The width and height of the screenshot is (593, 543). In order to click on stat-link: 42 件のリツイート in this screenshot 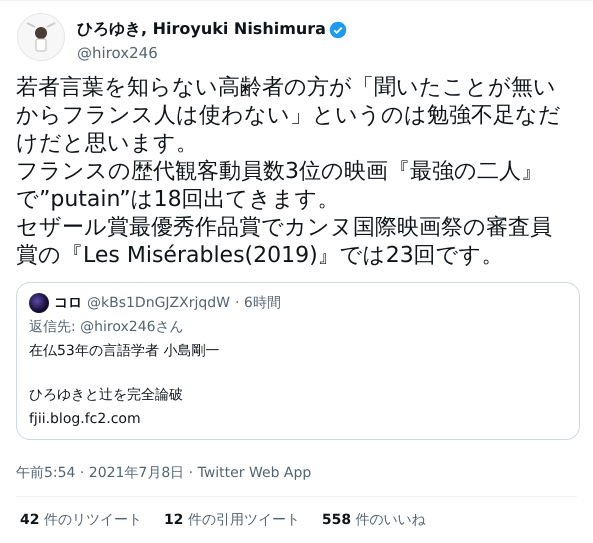, I will do `click(81, 520)`.